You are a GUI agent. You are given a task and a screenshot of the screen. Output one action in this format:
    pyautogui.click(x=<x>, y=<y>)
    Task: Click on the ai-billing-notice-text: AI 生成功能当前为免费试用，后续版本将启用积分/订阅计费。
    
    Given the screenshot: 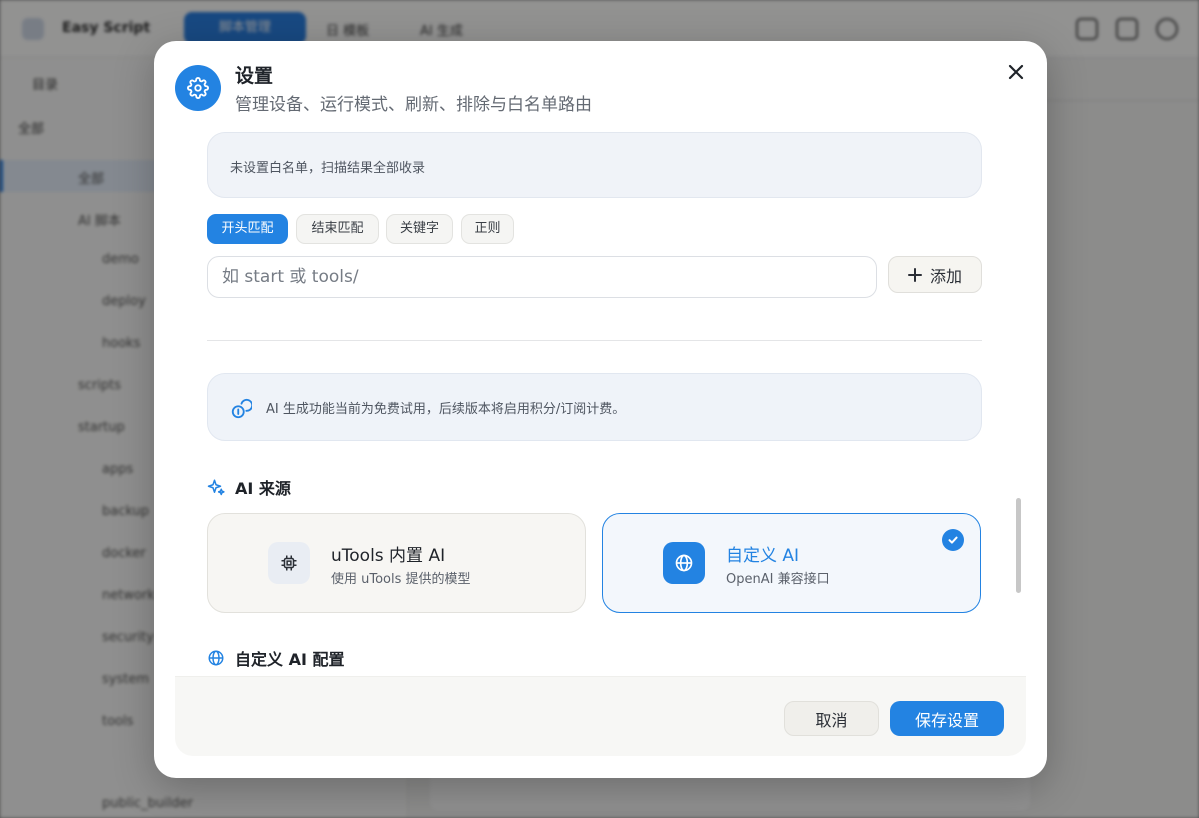 What is the action you would take?
    pyautogui.click(x=446, y=409)
    